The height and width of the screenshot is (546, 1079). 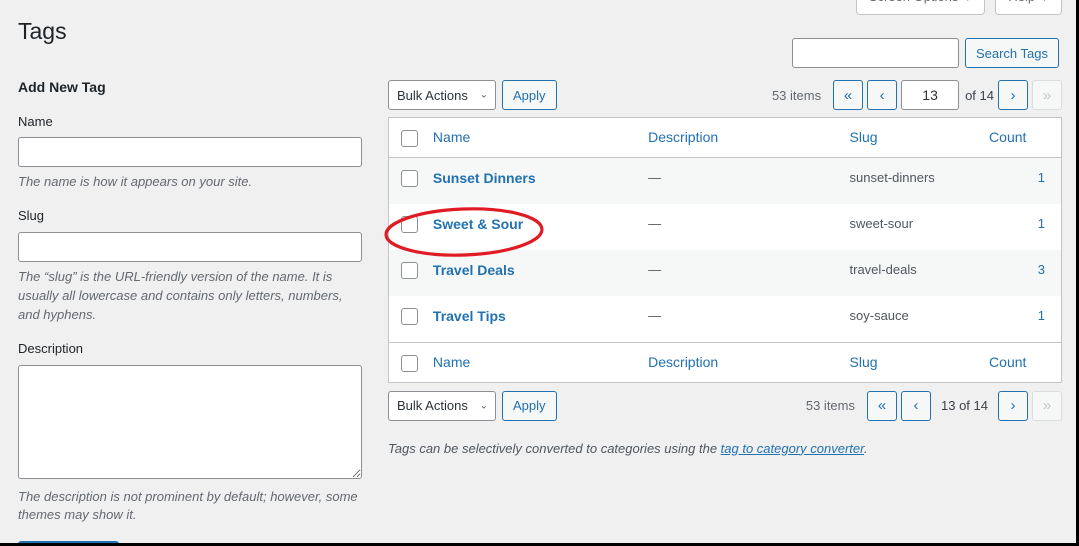 What do you see at coordinates (725, 272) in the screenshot?
I see `table-row: Travel Deals — travel-deals 3` at bounding box center [725, 272].